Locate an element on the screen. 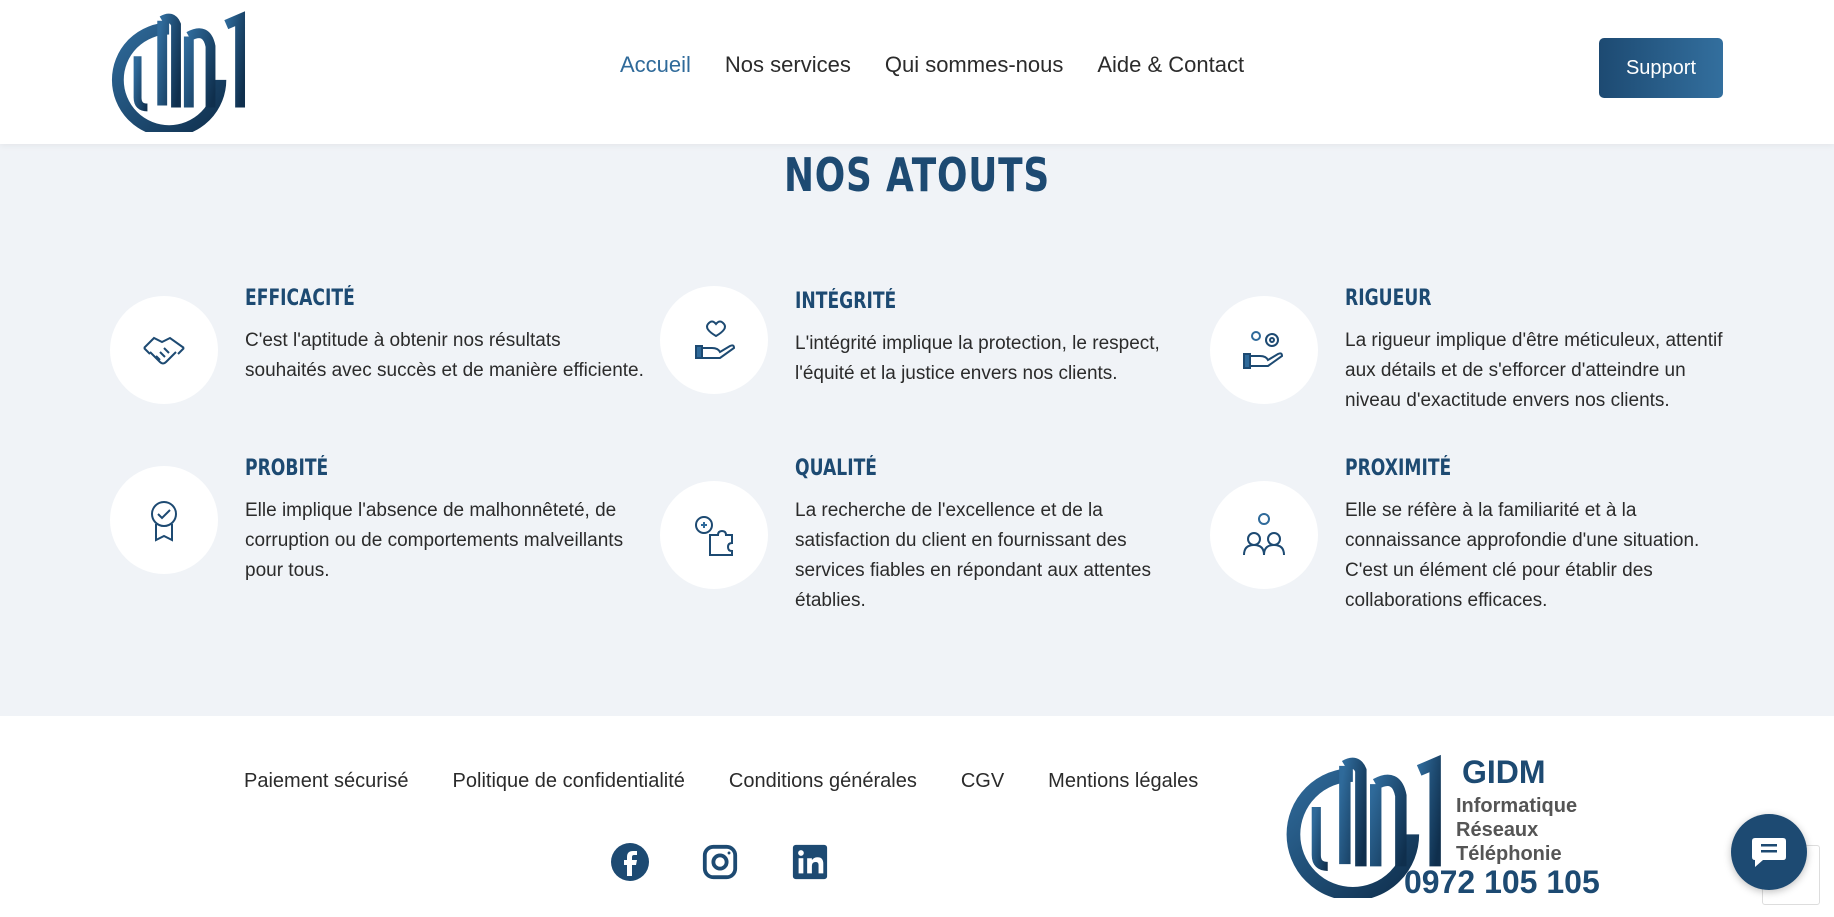 This screenshot has width=1834, height=917. chat-icon is located at coordinates (1769, 852).